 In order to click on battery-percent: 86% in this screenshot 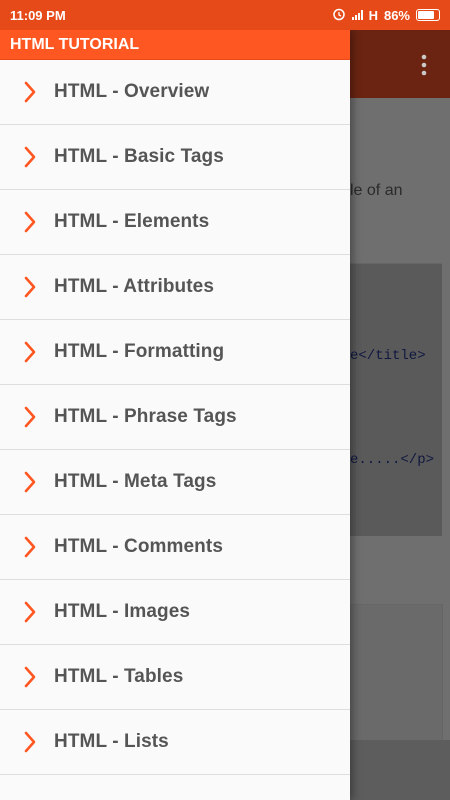, I will do `click(396, 15)`.